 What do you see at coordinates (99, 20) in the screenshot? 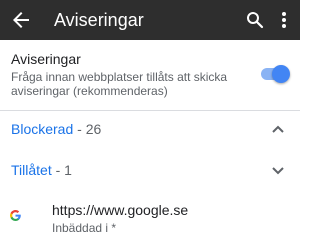
I see `page-title: Aviseringar` at bounding box center [99, 20].